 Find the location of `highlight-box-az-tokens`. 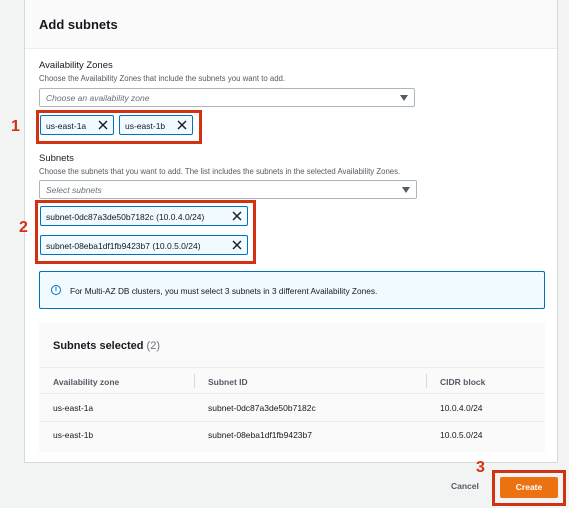

highlight-box-az-tokens is located at coordinates (119, 127).